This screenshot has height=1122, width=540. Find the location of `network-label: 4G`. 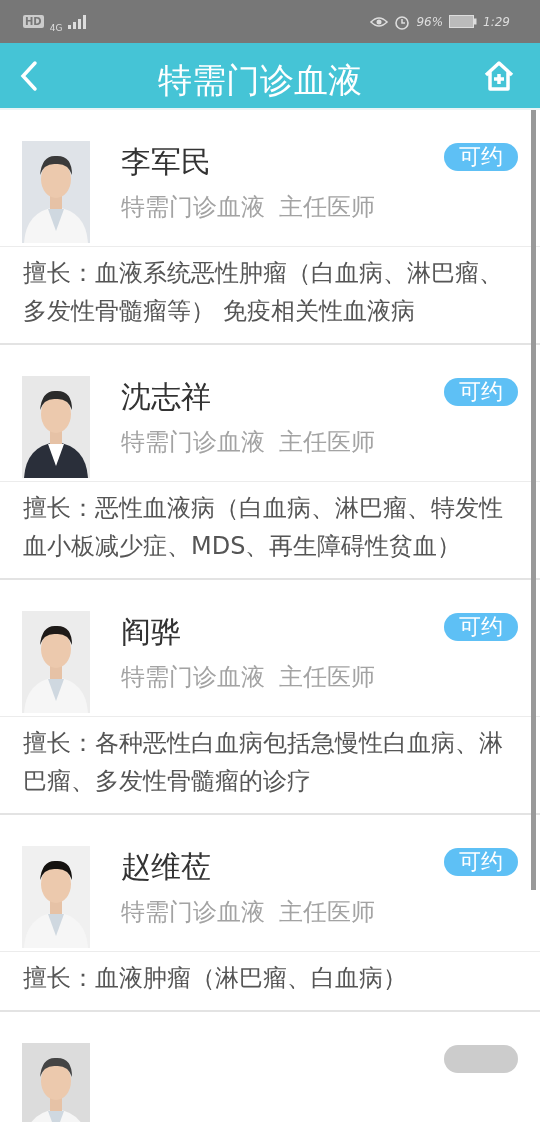

network-label: 4G is located at coordinates (56, 27).